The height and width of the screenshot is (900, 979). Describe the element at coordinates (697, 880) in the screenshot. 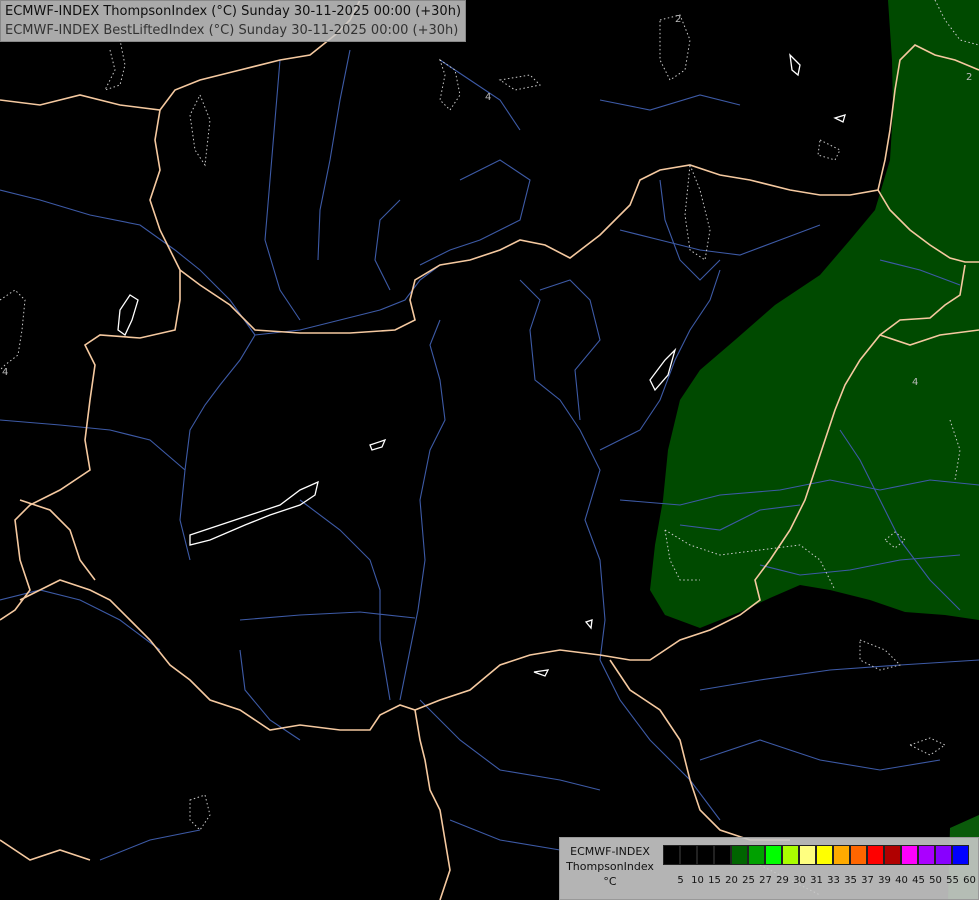

I see `legend-tick-label: 10` at that location.